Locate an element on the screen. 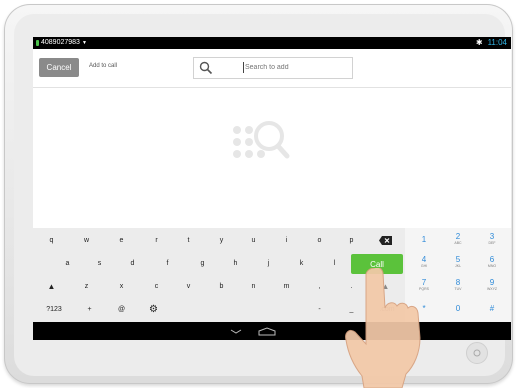 The image size is (517, 388). navigation-bar is located at coordinates (272, 331).